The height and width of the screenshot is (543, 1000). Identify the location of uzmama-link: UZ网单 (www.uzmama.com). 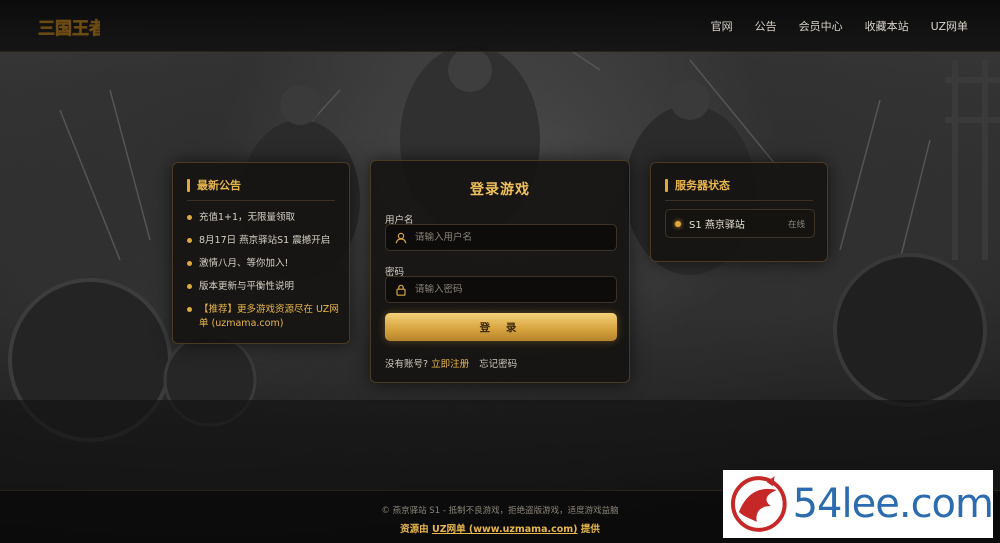
(505, 529).